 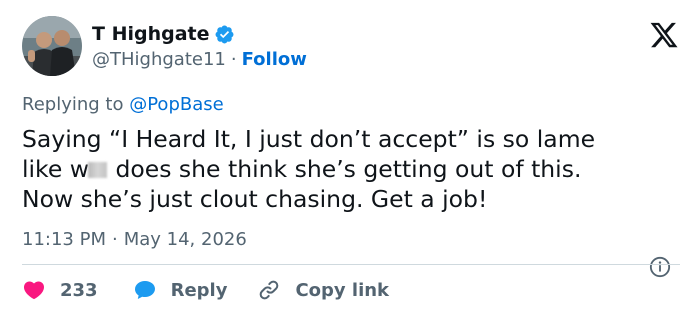 I want to click on author-handle-row: @THighgate11 · Follow, so click(x=199, y=60).